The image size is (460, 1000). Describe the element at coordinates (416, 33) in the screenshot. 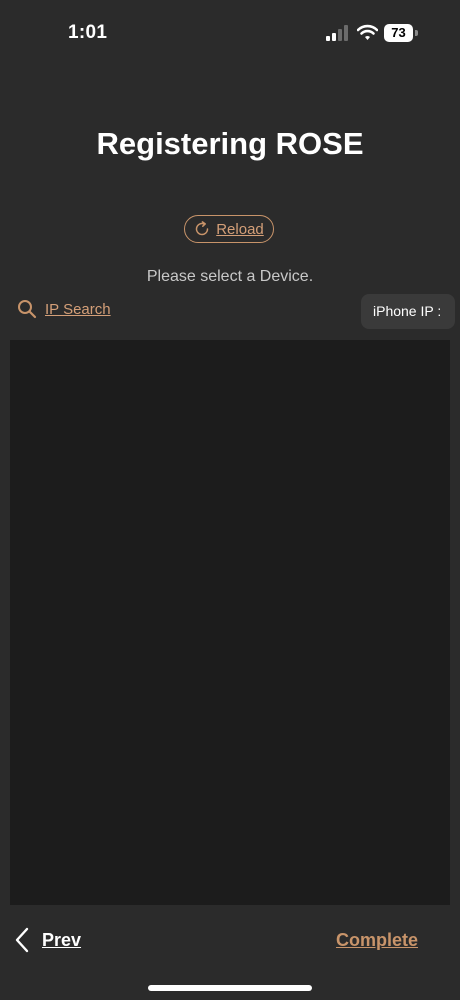

I see `battery-tip` at that location.